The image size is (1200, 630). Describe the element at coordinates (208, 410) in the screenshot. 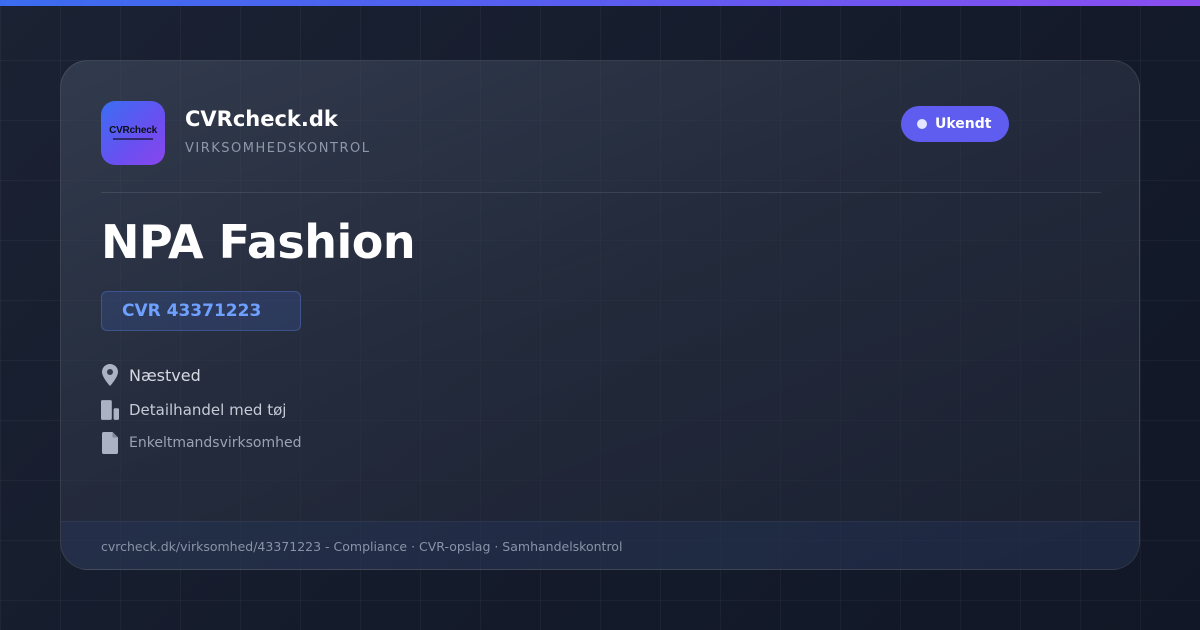

I see `industry-text: Detailhandel med tøj` at that location.